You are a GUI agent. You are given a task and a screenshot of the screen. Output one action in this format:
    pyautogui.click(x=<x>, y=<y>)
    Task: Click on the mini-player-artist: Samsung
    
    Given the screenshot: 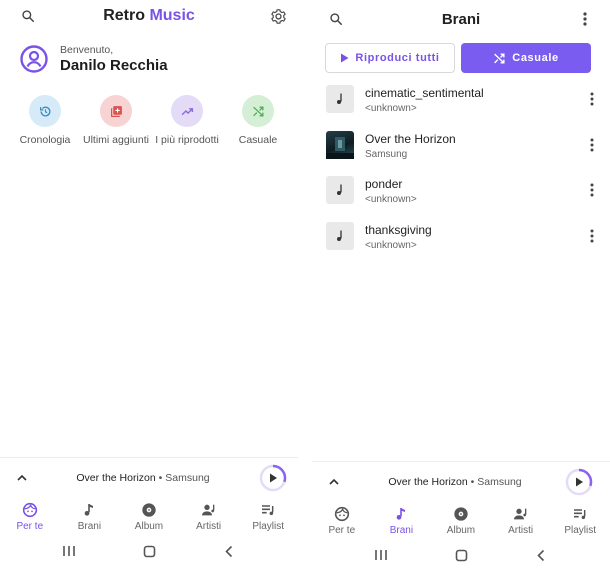 What is the action you would take?
    pyautogui.click(x=499, y=481)
    